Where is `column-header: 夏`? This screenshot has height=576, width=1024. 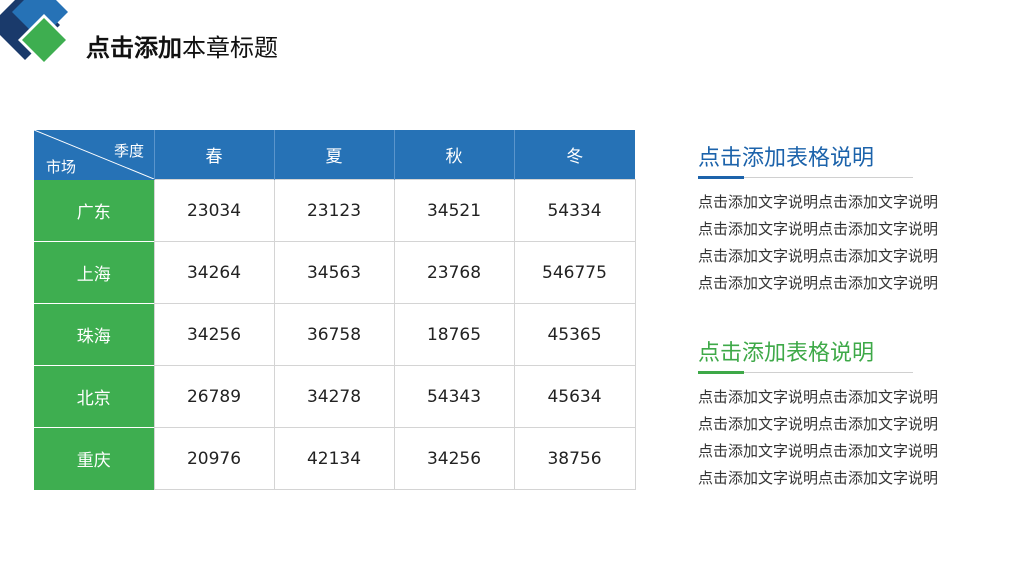
column-header: 夏 is located at coordinates (333, 155).